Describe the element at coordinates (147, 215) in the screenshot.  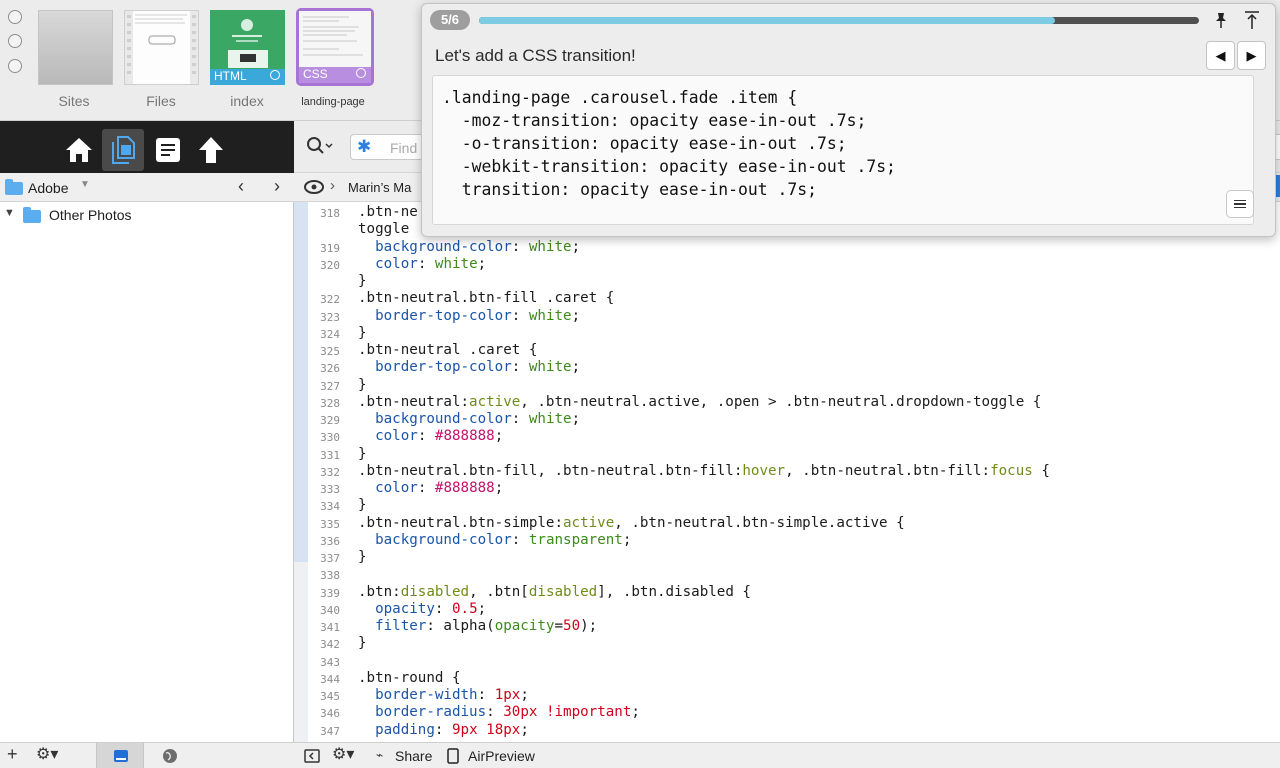
I see `tree-item: ▼ Other Photos` at that location.